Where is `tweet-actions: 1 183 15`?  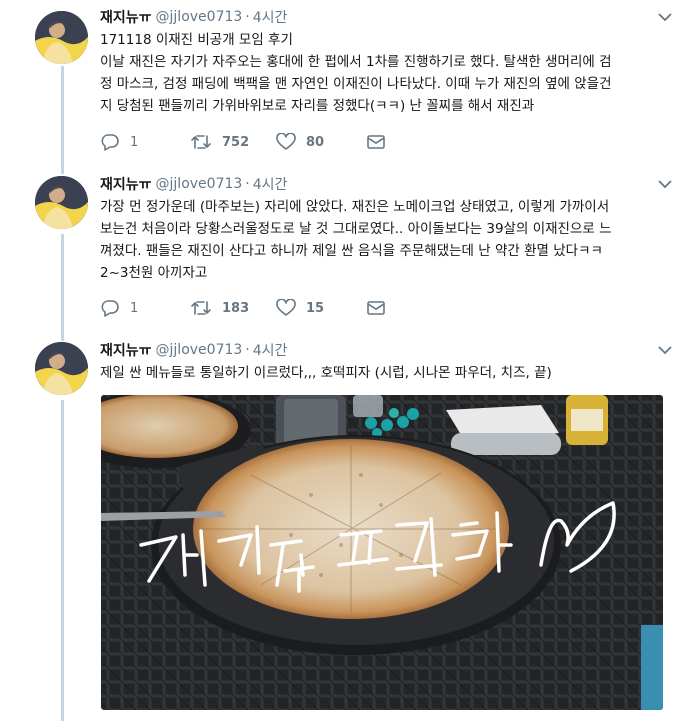 tweet-actions: 1 183 15 is located at coordinates (389, 308).